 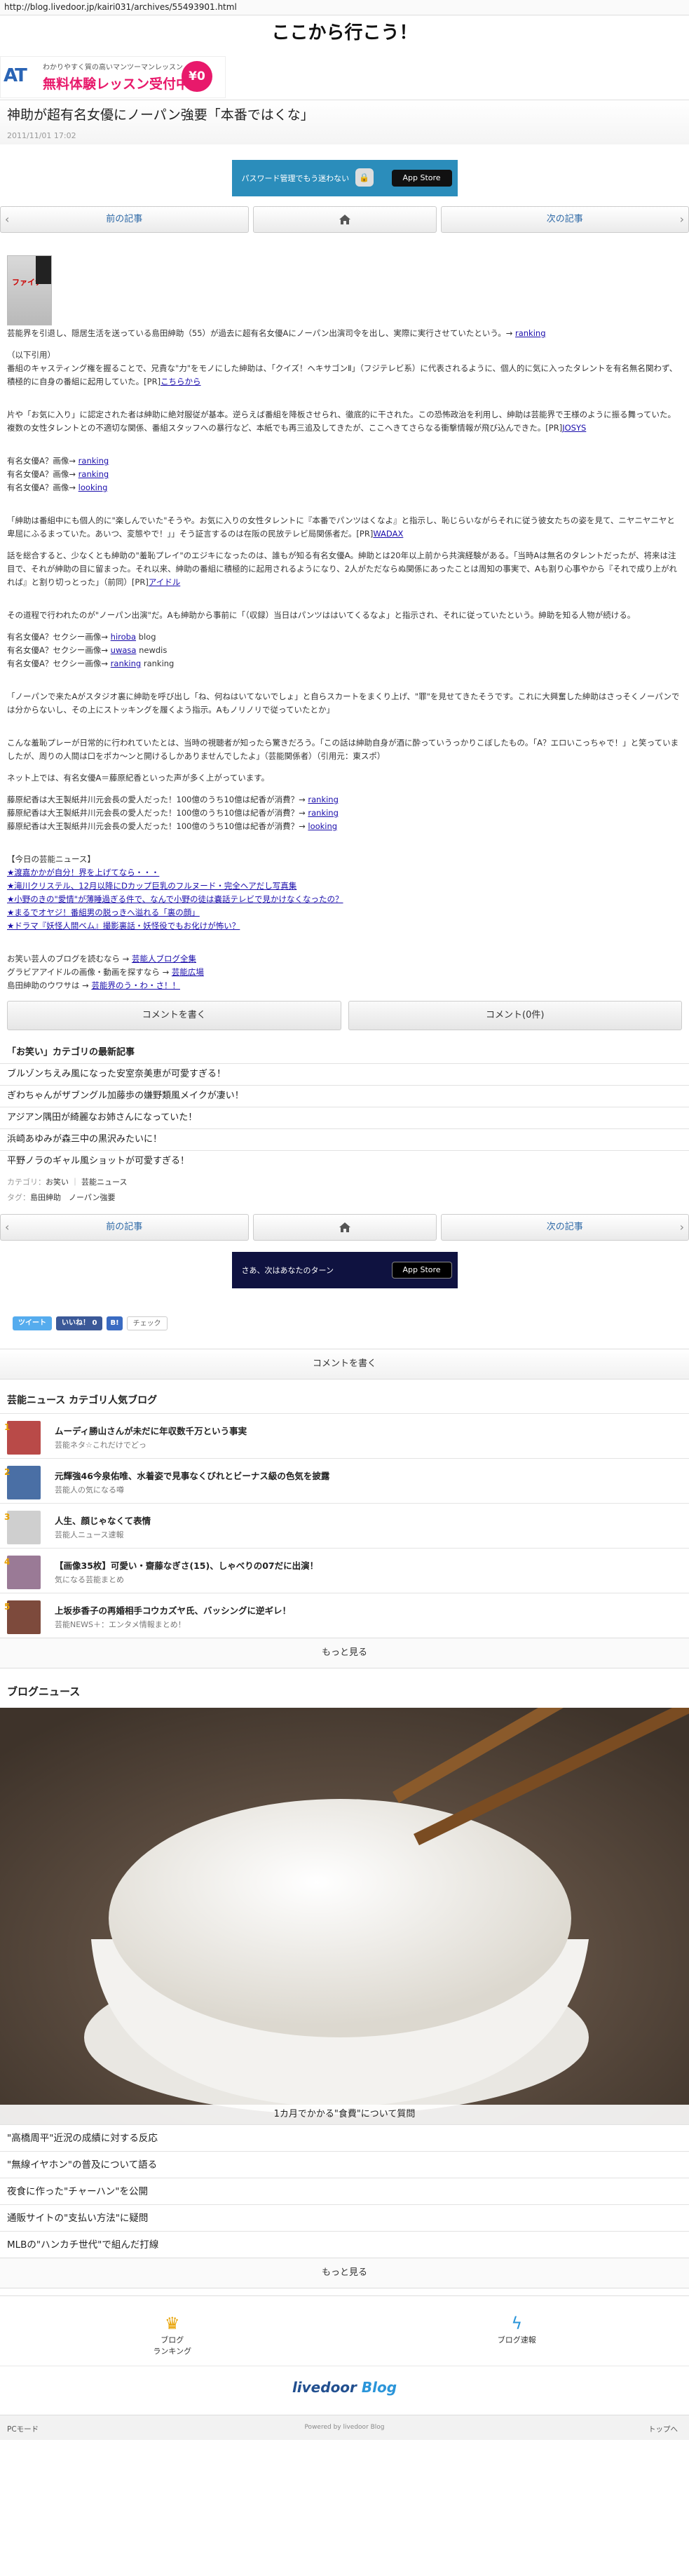 I want to click on list-item: ブルゾンちえみ風になった安室奈美恵が可愛すぎる！, so click(x=344, y=1074).